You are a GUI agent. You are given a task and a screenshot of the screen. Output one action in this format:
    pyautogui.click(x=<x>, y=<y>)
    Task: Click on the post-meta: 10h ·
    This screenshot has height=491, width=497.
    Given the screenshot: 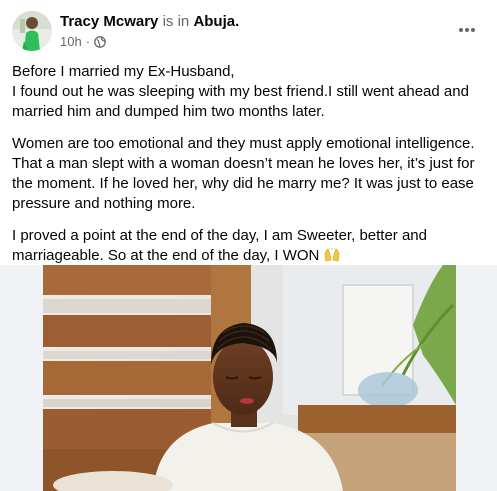 What is the action you would take?
    pyautogui.click(x=83, y=42)
    